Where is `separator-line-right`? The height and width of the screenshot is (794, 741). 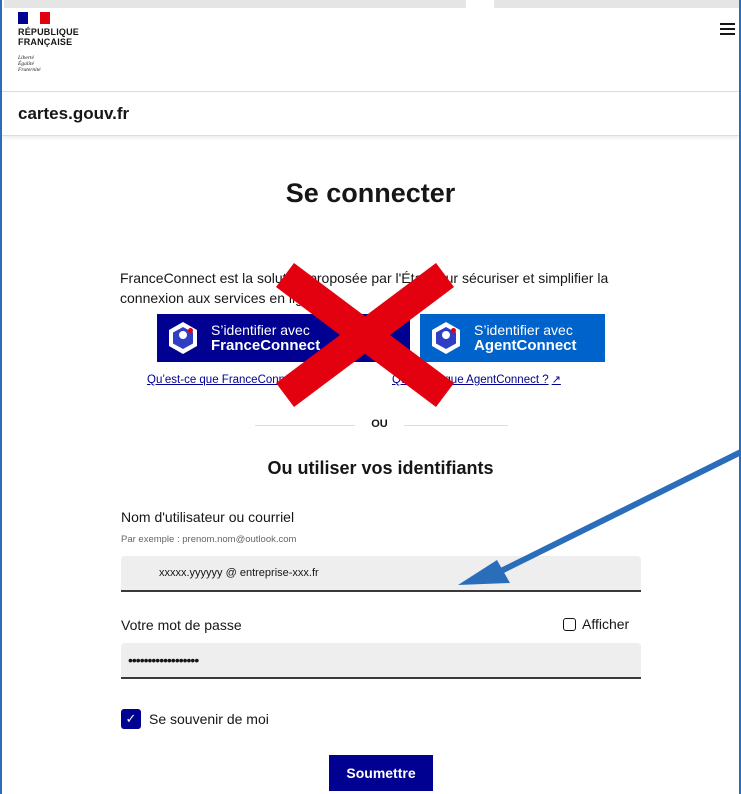 separator-line-right is located at coordinates (456, 425).